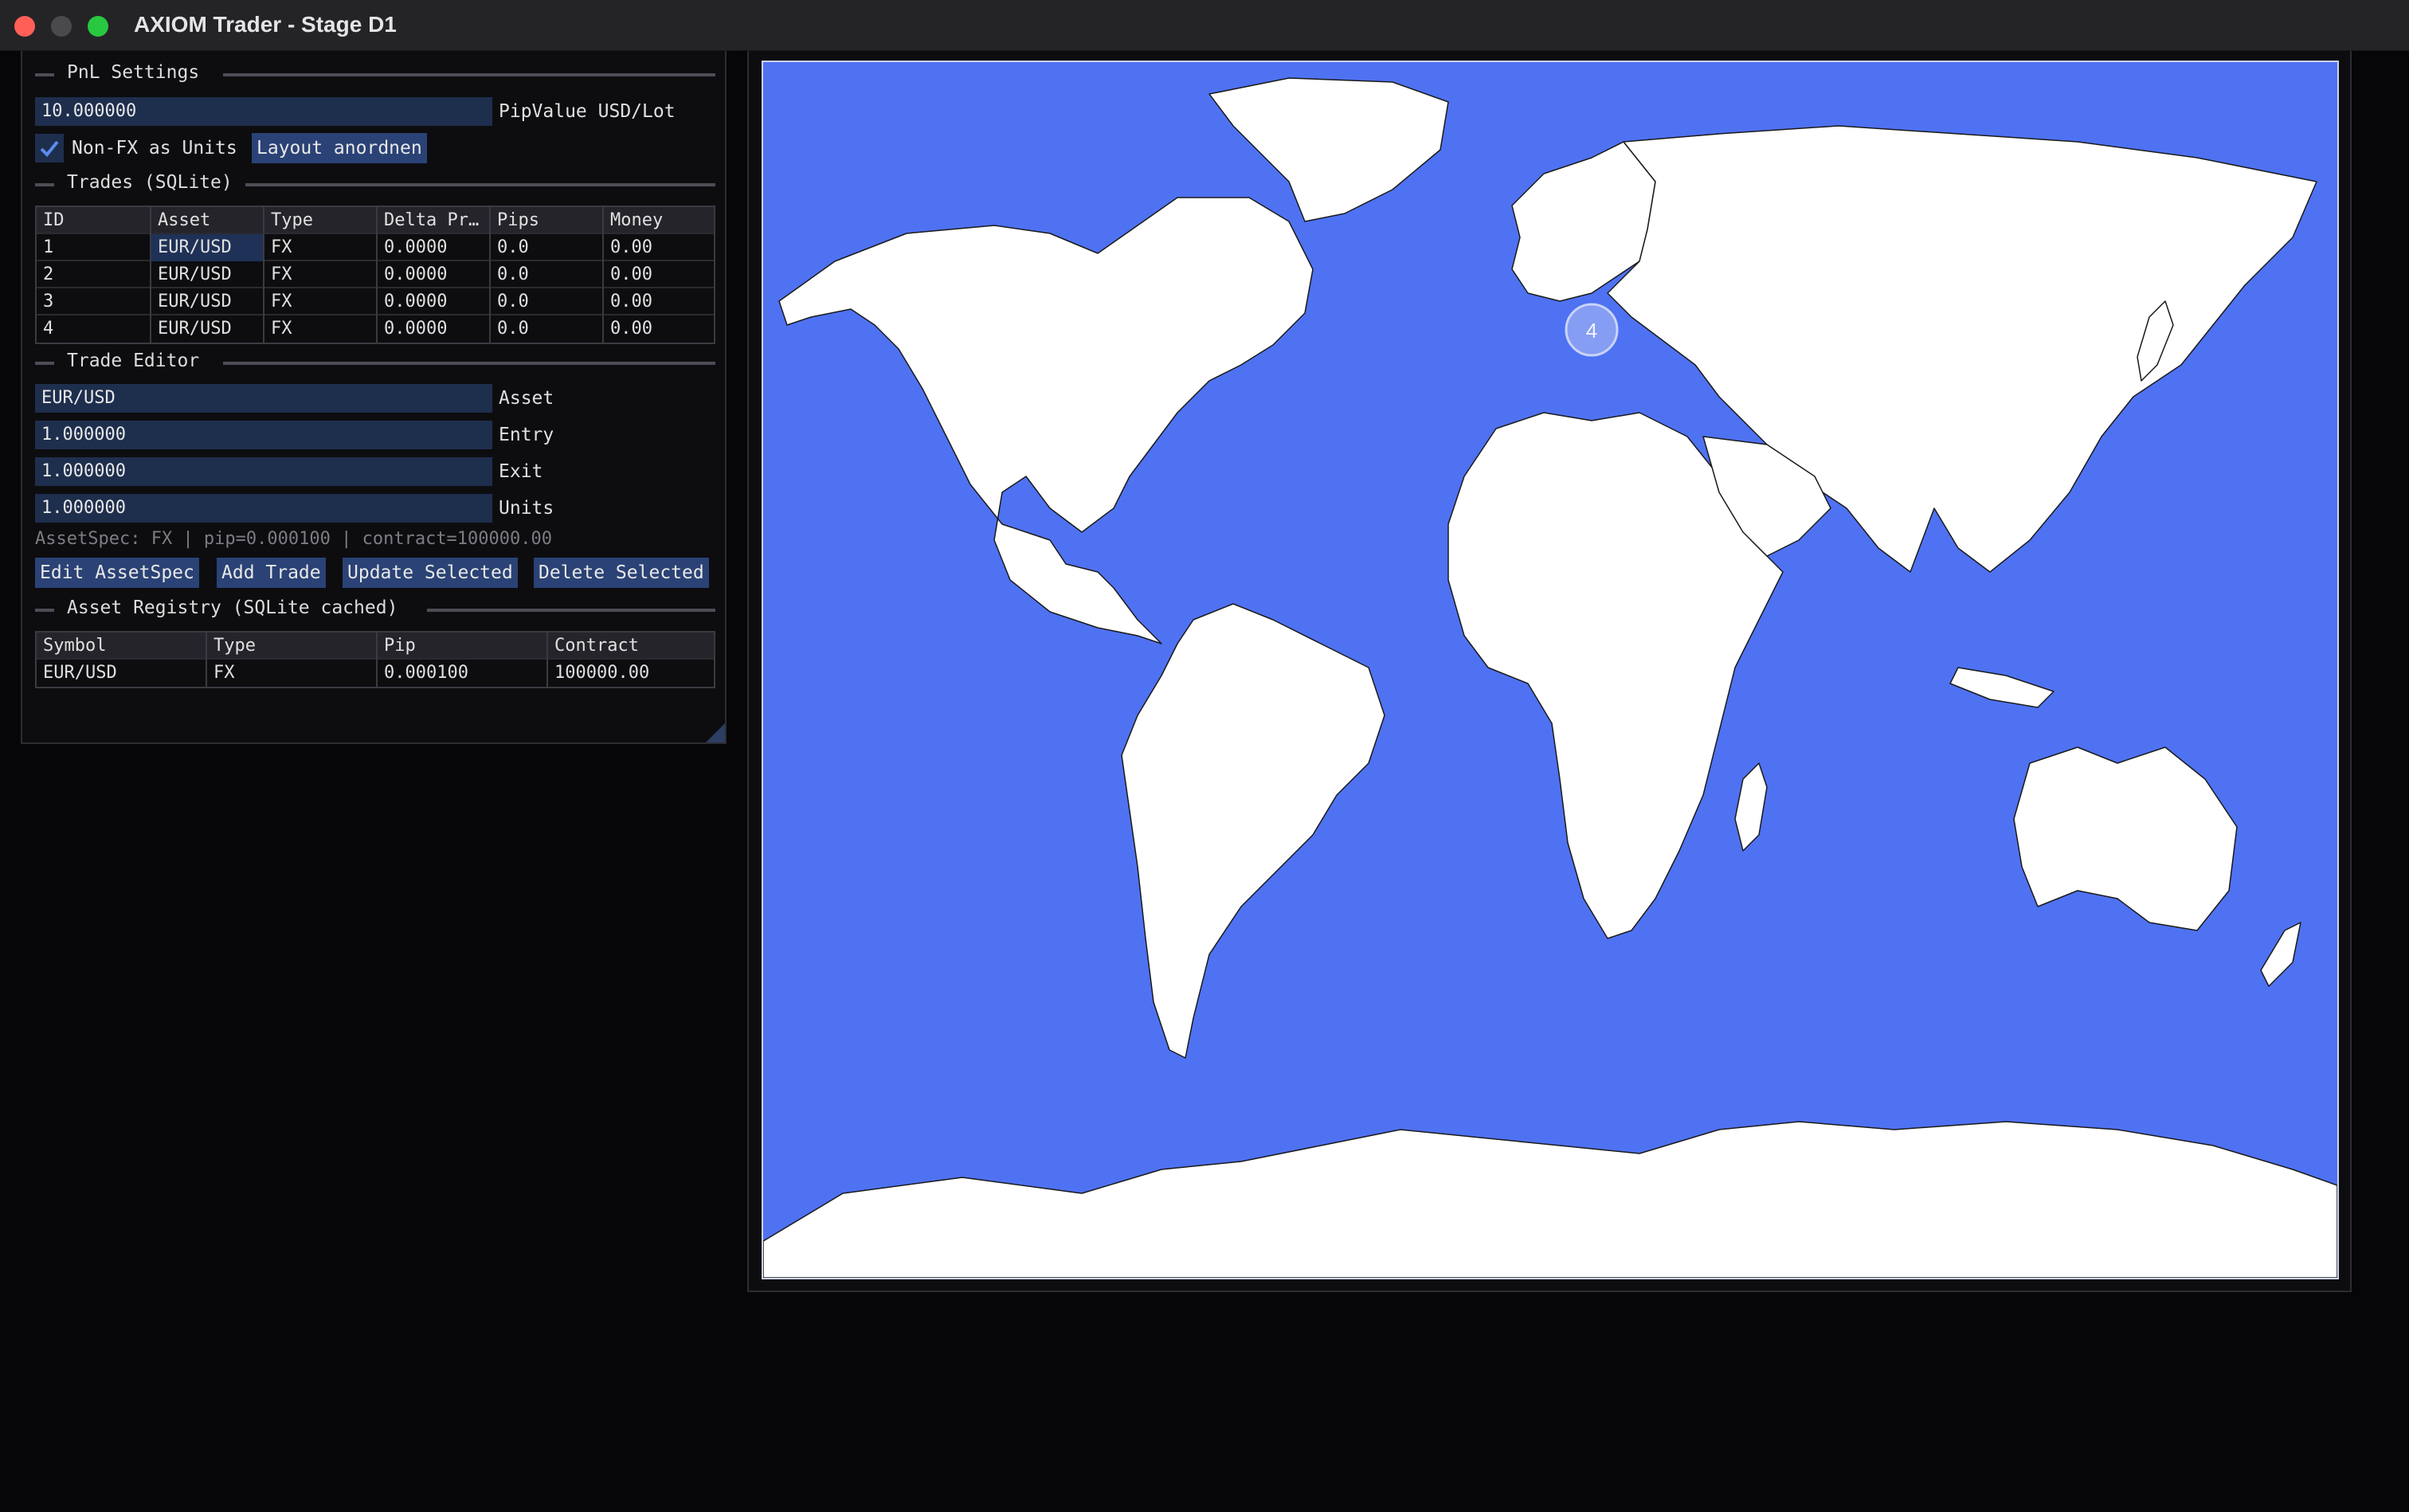 Image resolution: width=2409 pixels, height=1512 pixels. What do you see at coordinates (154, 149) in the screenshot?
I see `nonfx-units-label: Non-FX as Units` at bounding box center [154, 149].